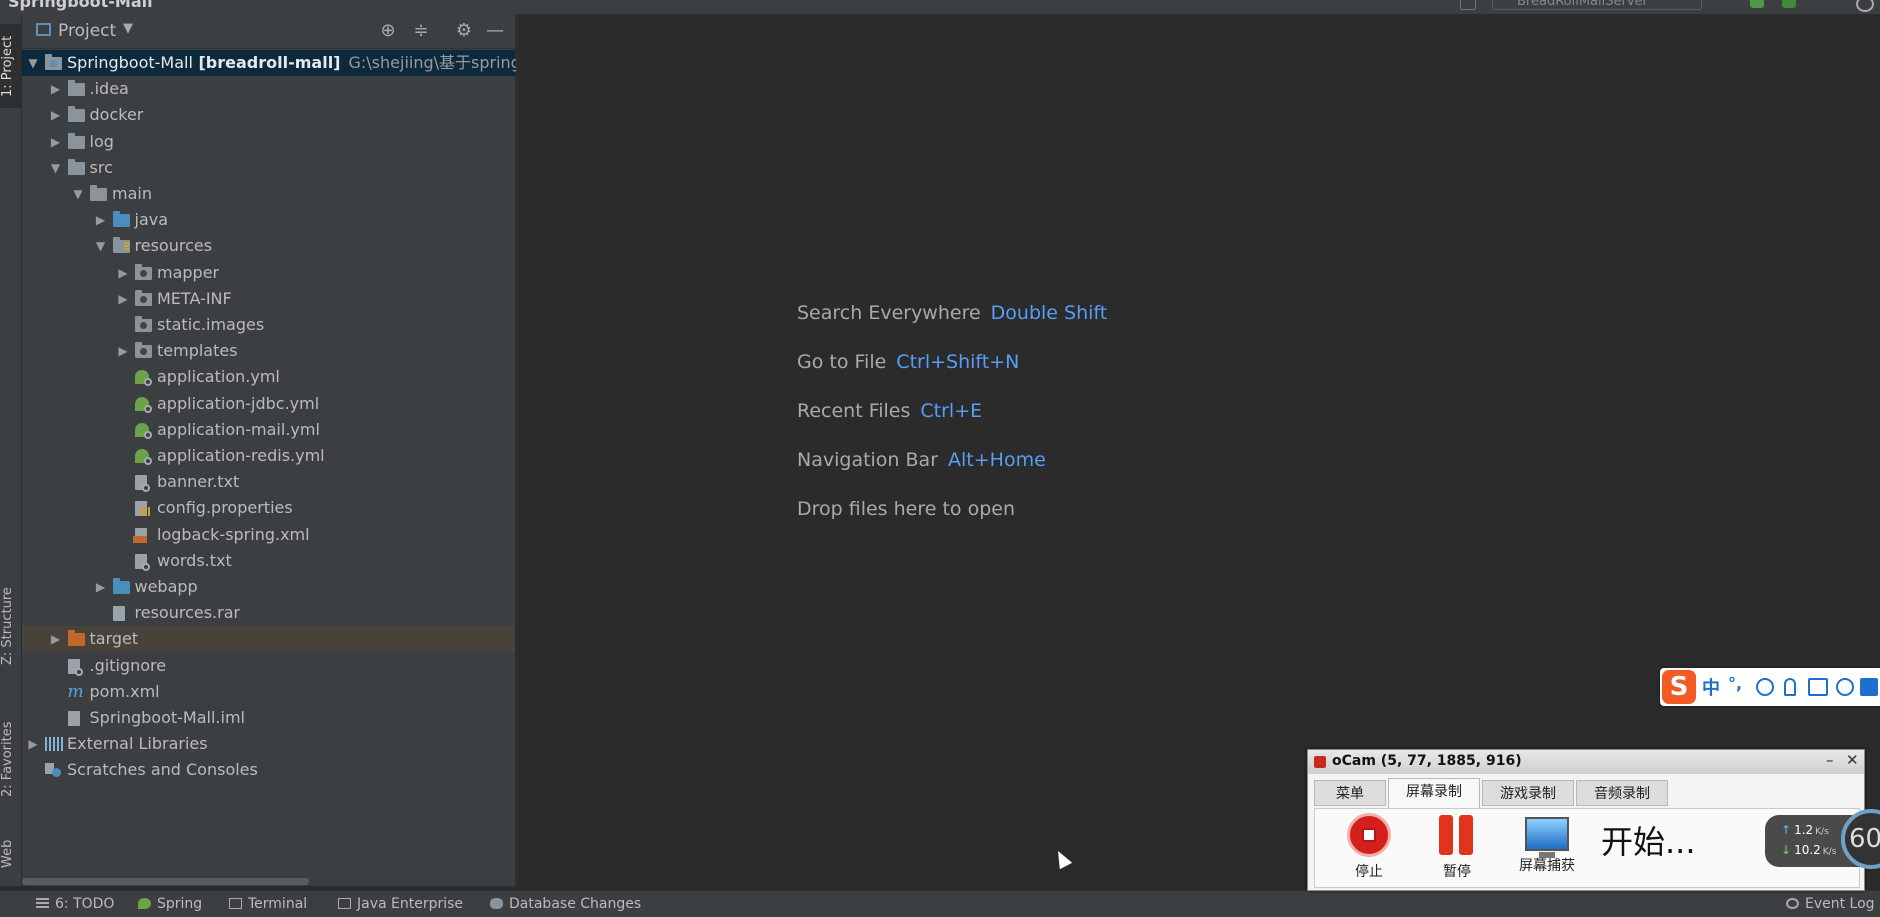 Image resolution: width=1880 pixels, height=917 pixels. Describe the element at coordinates (1757, 4) in the screenshot. I see `debug-icon` at that location.